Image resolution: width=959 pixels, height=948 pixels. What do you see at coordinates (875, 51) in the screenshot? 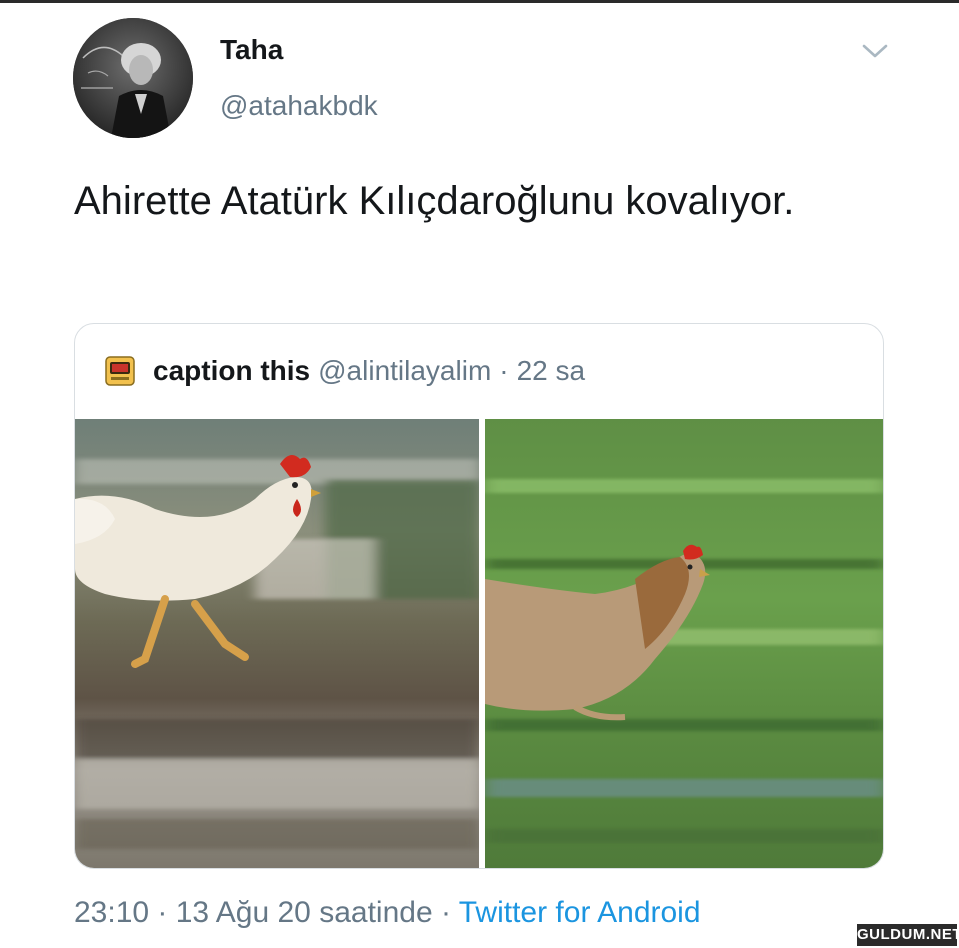
I see `chevron-down-icon` at bounding box center [875, 51].